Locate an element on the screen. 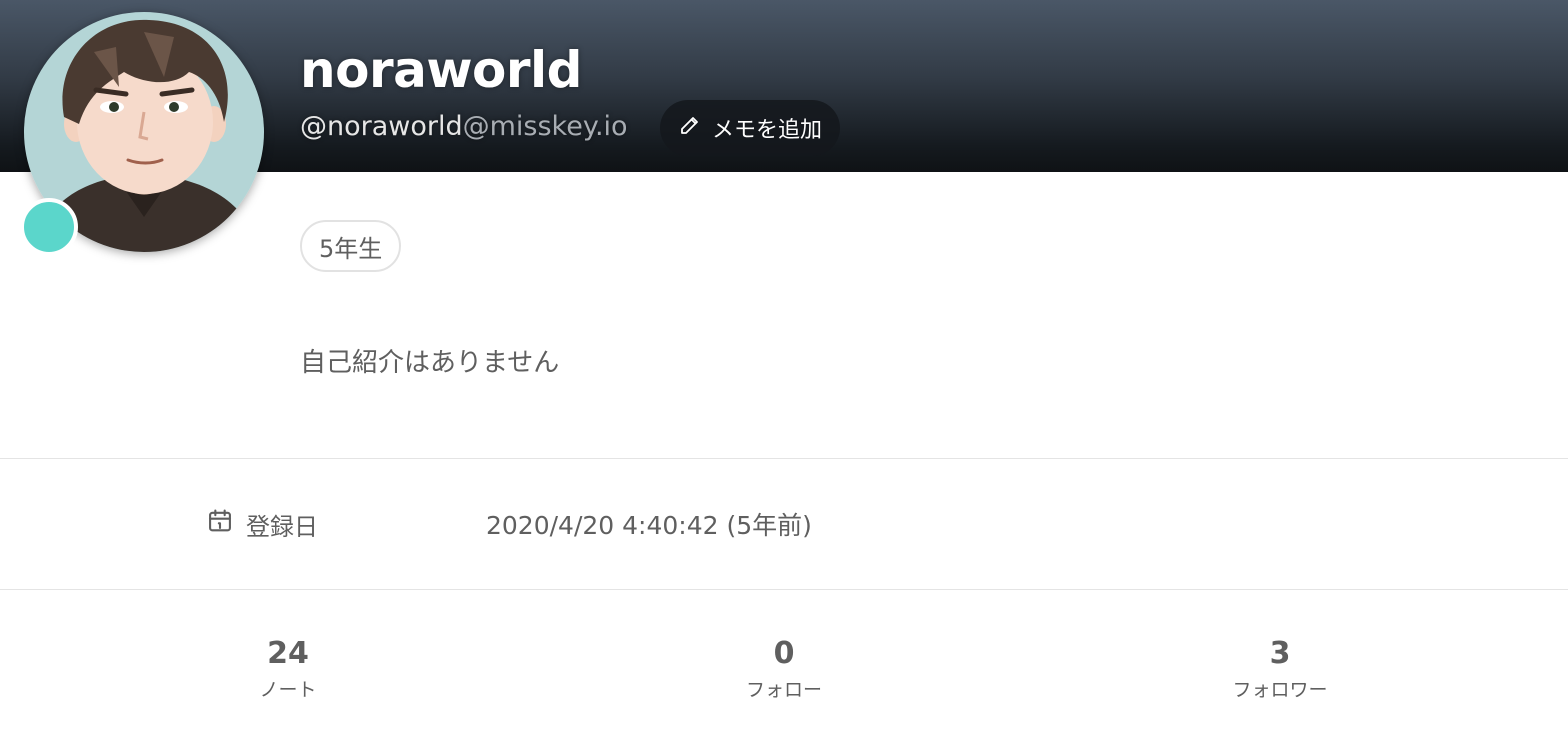  stat-following-count: 0 is located at coordinates (784, 653).